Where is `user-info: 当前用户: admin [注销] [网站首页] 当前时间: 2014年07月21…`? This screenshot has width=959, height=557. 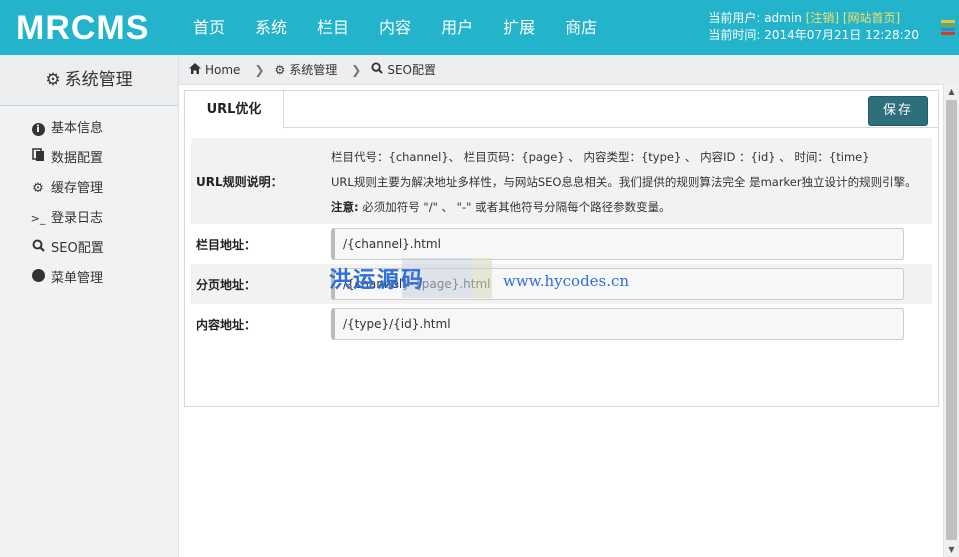
user-info: 当前用户: admin [注销] [网站首页] 当前时间: 2014年07月21… is located at coordinates (813, 27).